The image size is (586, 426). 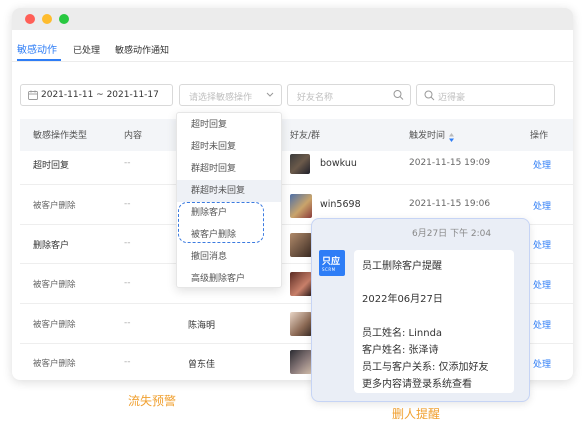 What do you see at coordinates (47, 19) in the screenshot?
I see `minimize-window-button` at bounding box center [47, 19].